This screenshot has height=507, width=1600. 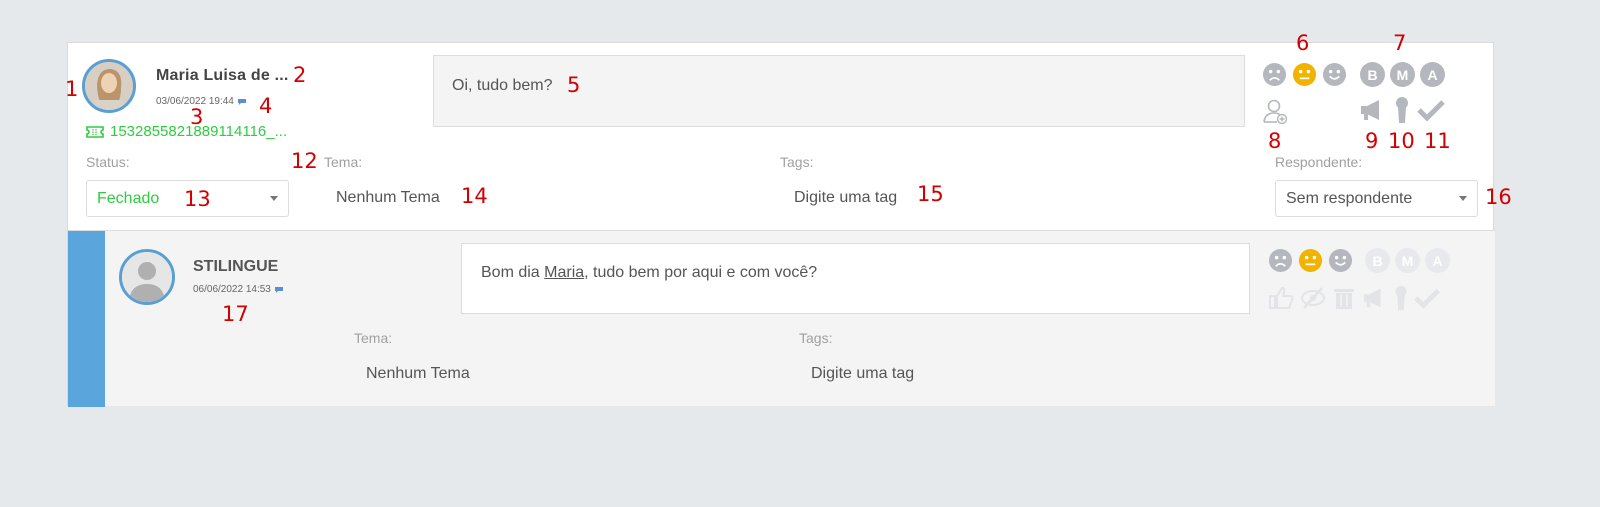 I want to click on ticket-icon, so click(x=95, y=131).